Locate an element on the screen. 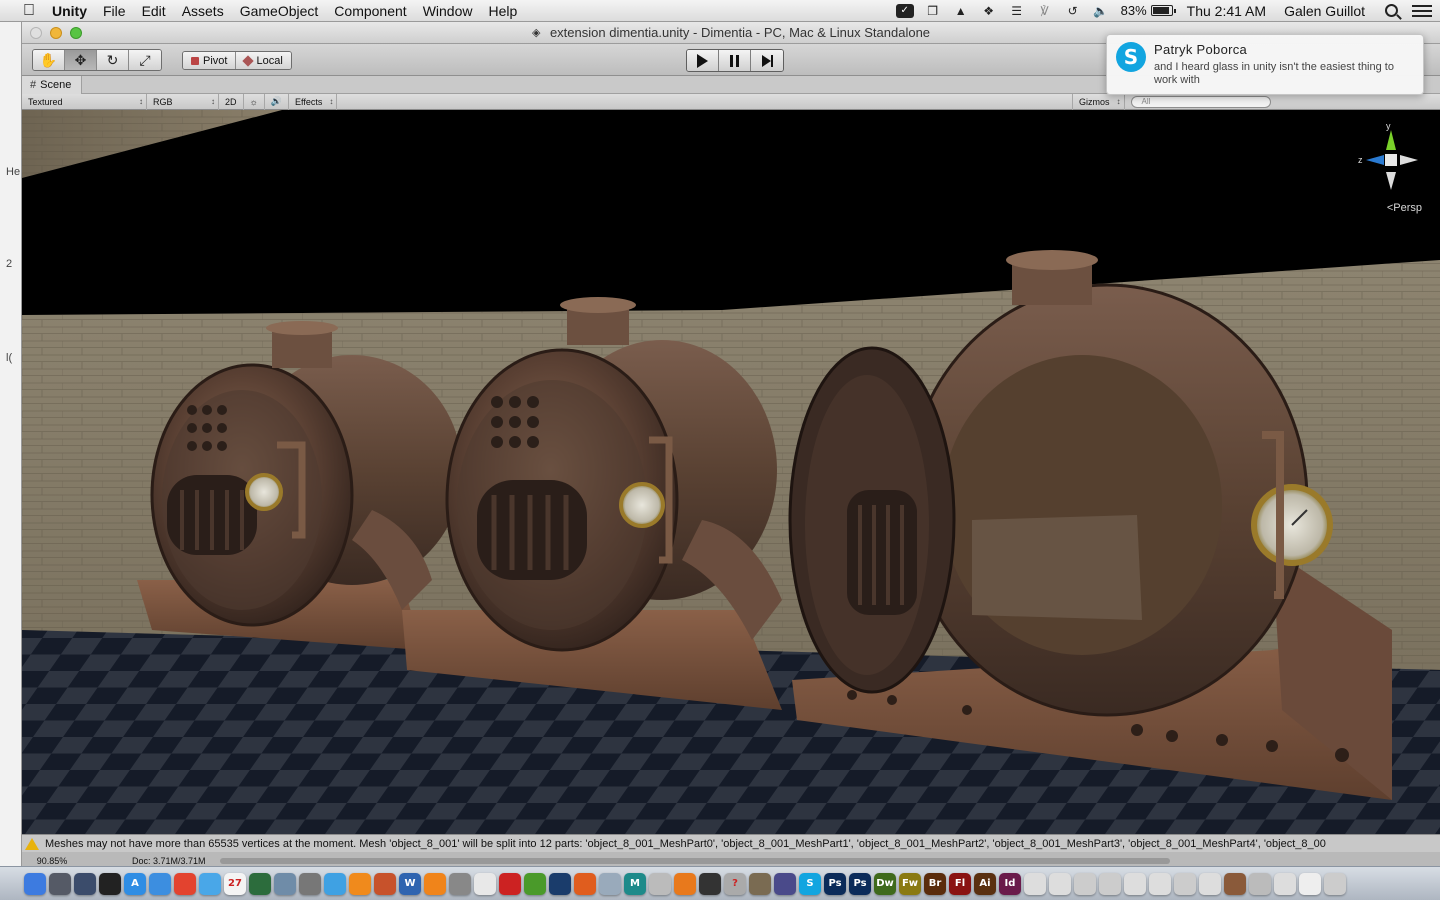 The image size is (1440, 900). photos-icon is located at coordinates (385, 883).